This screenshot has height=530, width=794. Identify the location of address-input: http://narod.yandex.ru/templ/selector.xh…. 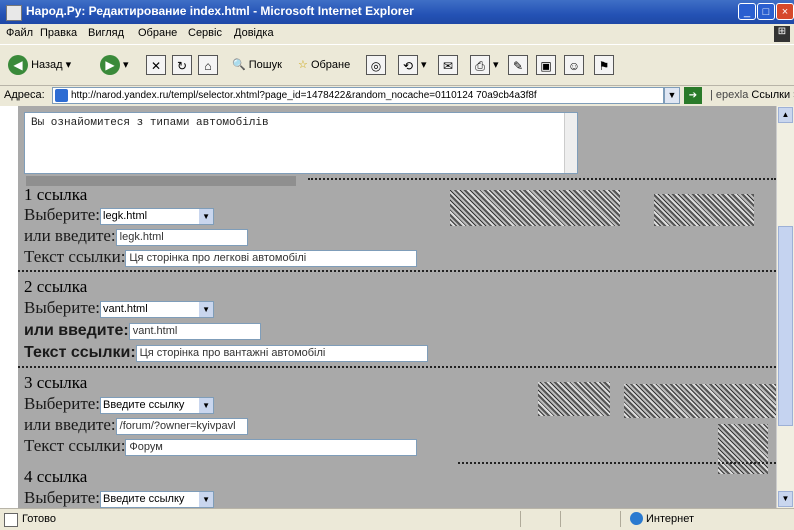
(358, 95).